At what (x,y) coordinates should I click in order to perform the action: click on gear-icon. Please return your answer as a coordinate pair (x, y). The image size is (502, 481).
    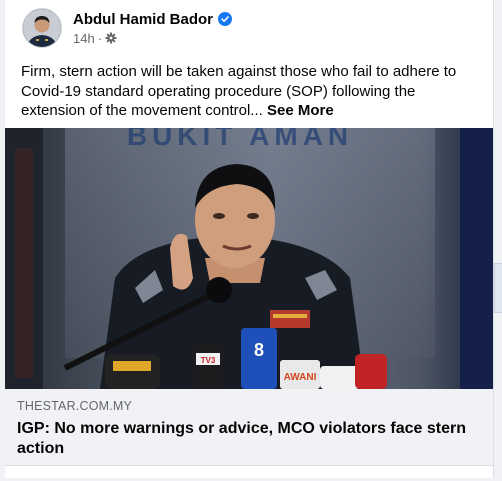
    Looking at the image, I should click on (111, 38).